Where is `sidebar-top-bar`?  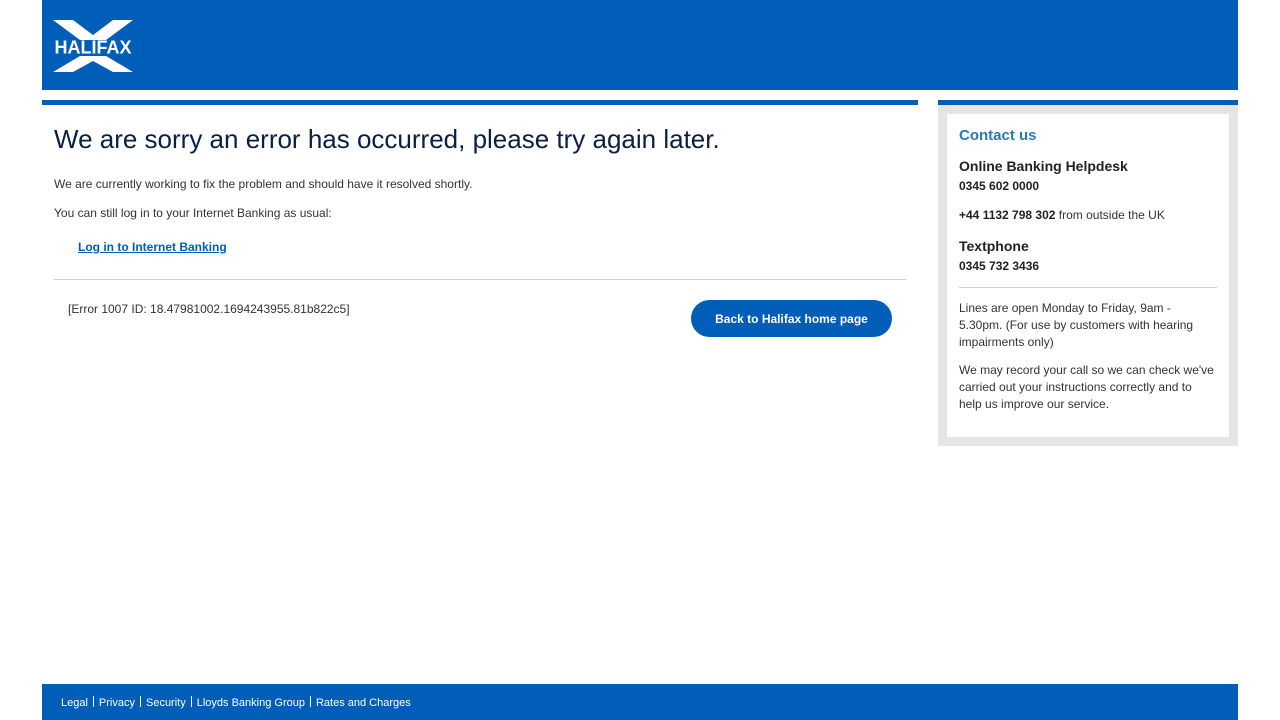 sidebar-top-bar is located at coordinates (1088, 102).